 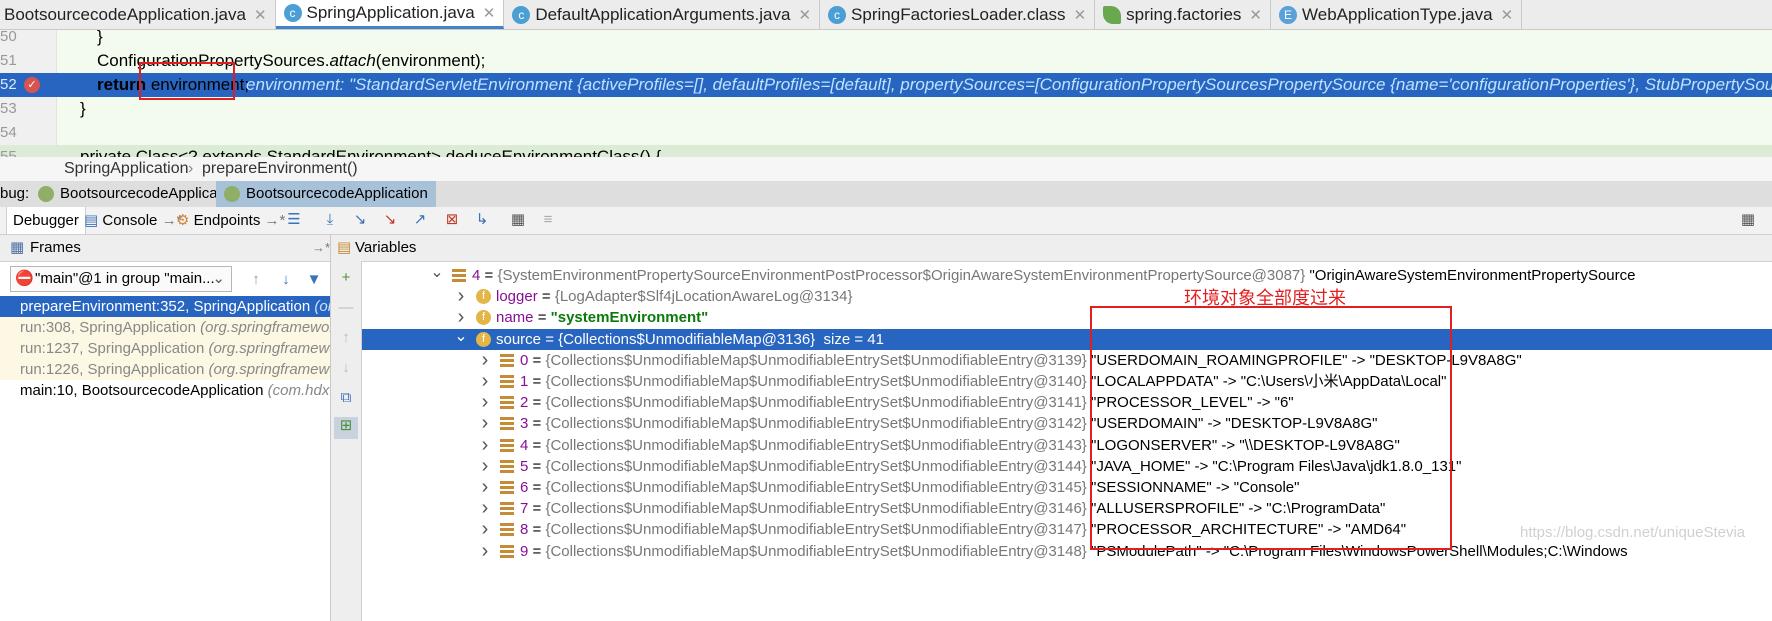 What do you see at coordinates (346, 368) in the screenshot?
I see `move-down-icon: ↓` at bounding box center [346, 368].